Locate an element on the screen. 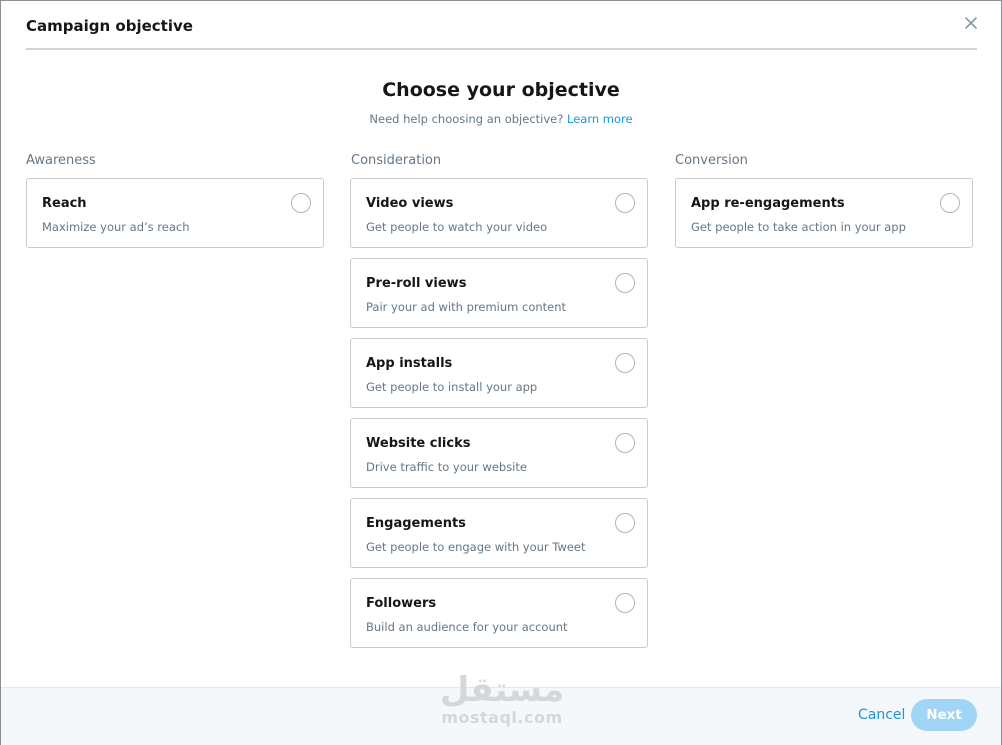  next-button: Next is located at coordinates (944, 715).